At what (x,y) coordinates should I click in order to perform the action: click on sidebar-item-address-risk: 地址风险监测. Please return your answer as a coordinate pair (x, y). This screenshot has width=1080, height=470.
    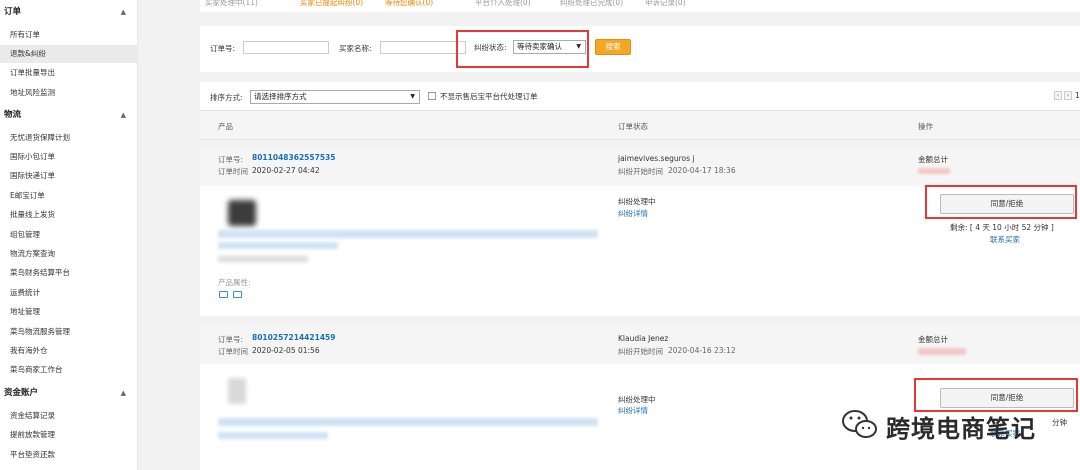
    Looking at the image, I should click on (69, 93).